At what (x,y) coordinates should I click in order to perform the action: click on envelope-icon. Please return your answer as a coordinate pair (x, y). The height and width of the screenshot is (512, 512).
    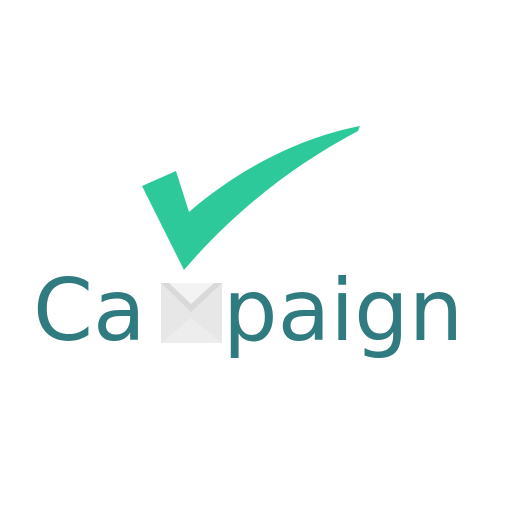
    Looking at the image, I should click on (191, 313).